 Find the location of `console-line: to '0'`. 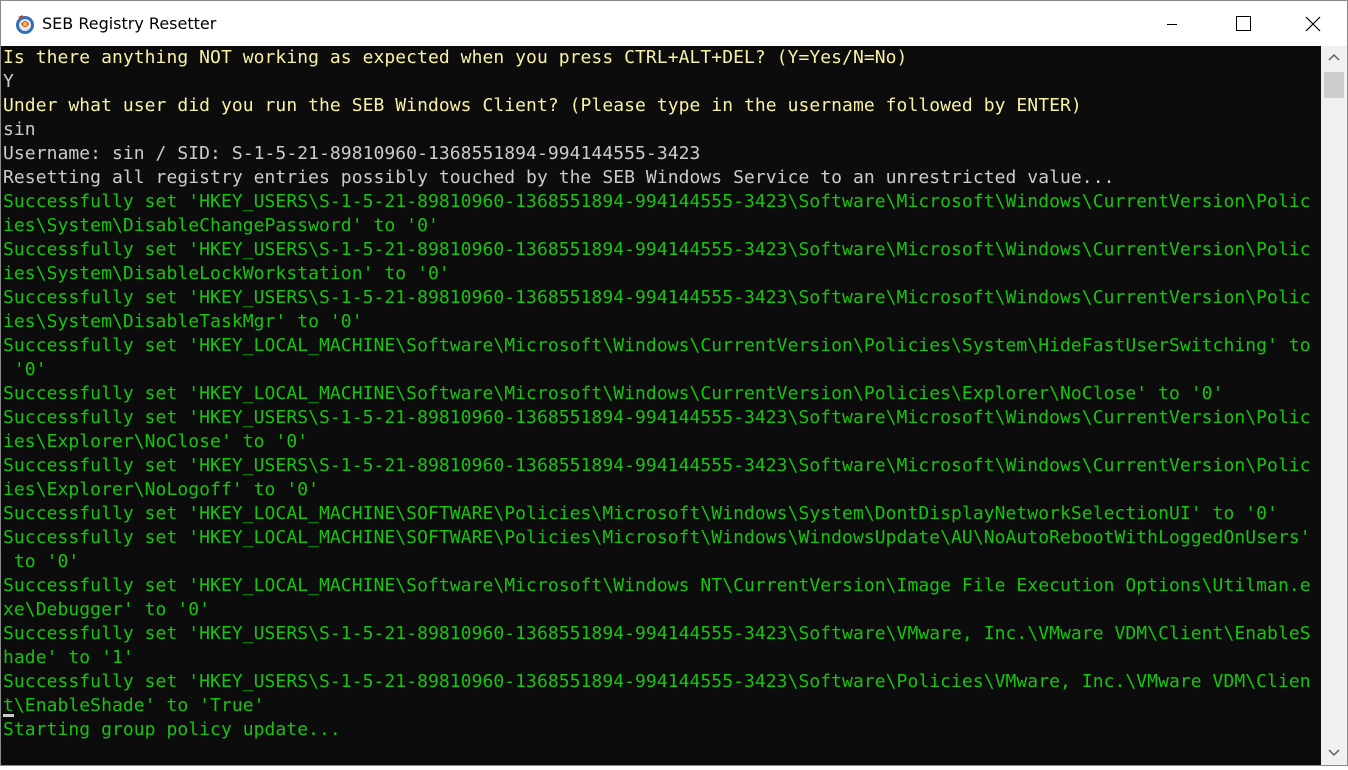

console-line: to '0' is located at coordinates (41, 561).